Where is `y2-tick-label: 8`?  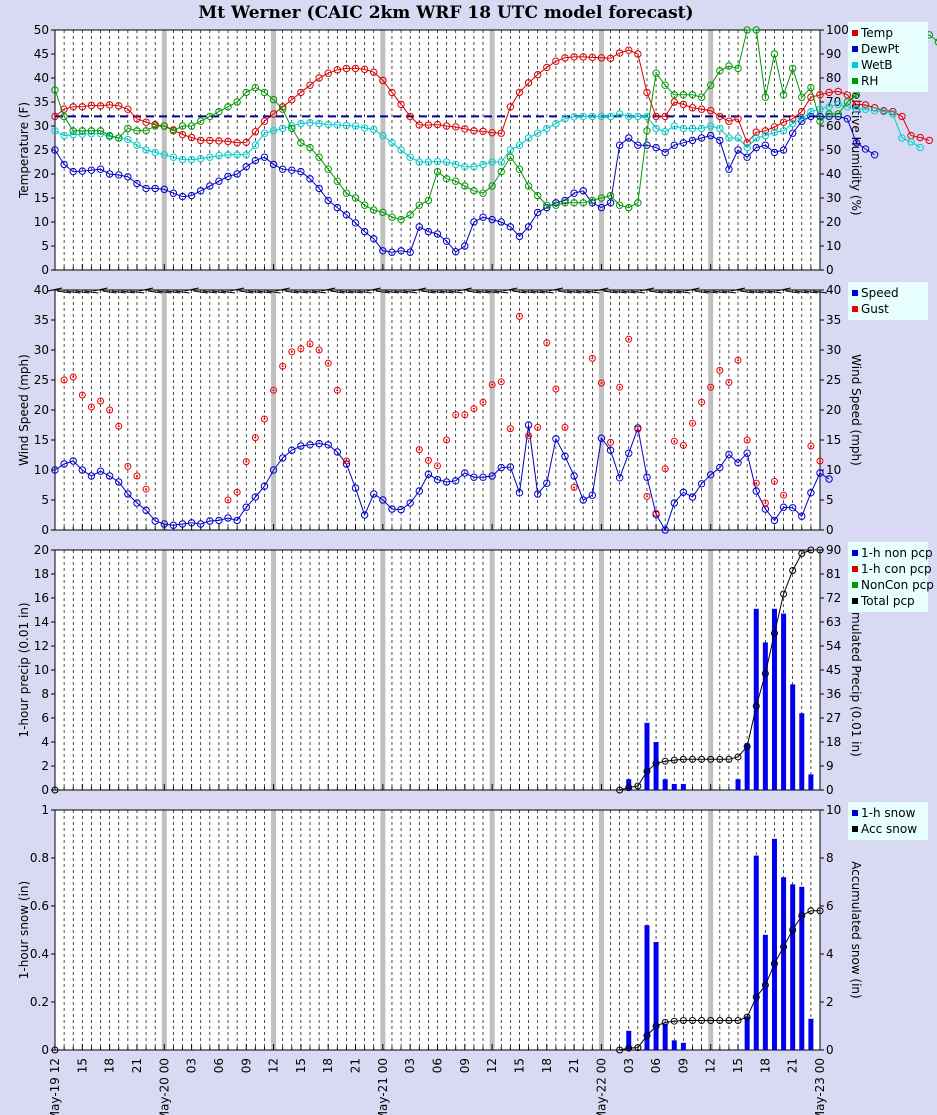
y2-tick-label: 8 is located at coordinates (830, 858).